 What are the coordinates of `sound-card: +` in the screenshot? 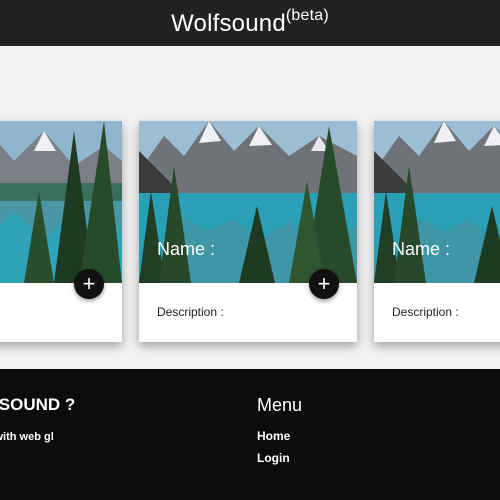 It's located at (61, 231).